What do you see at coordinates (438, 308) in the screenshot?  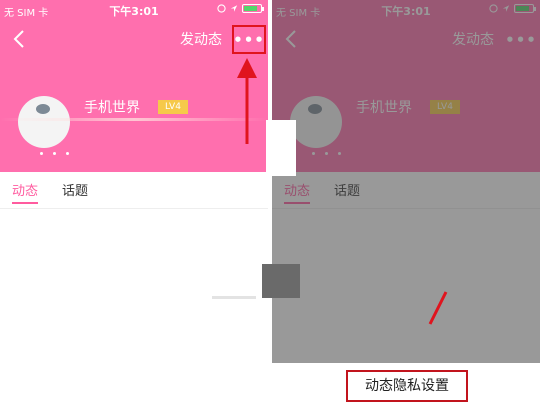 I see `annotation-stroke` at bounding box center [438, 308].